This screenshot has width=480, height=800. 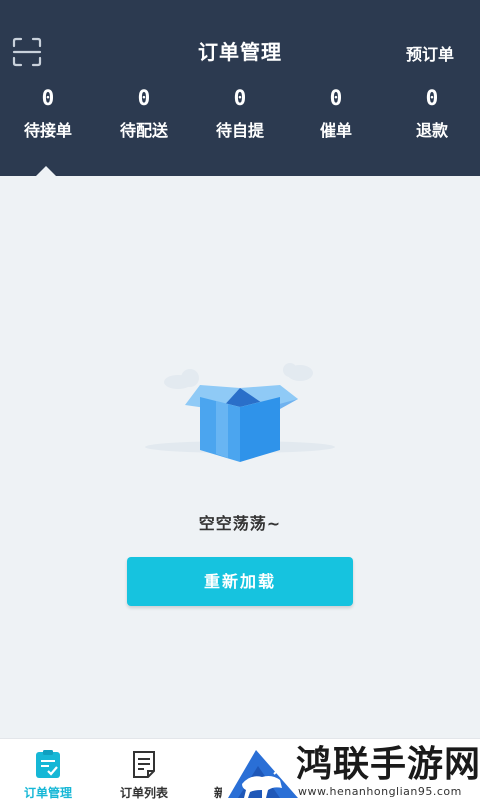 What do you see at coordinates (430, 53) in the screenshot?
I see `preorder-link: 预订单` at bounding box center [430, 53].